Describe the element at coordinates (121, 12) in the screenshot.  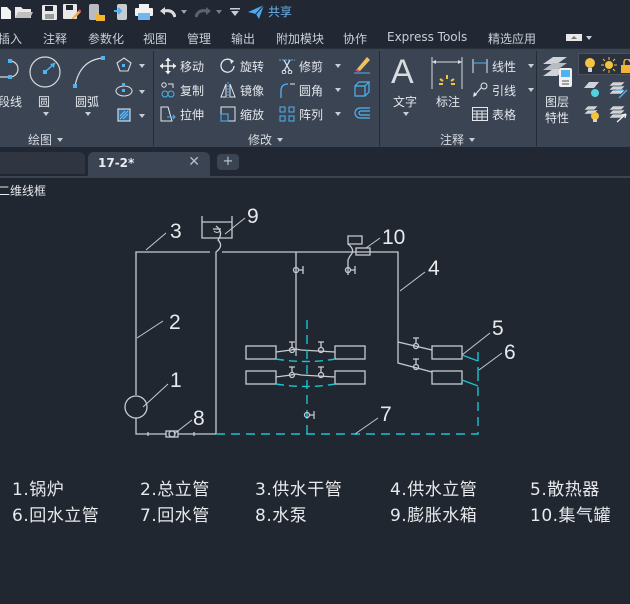
I see `save-to-web-icon` at that location.